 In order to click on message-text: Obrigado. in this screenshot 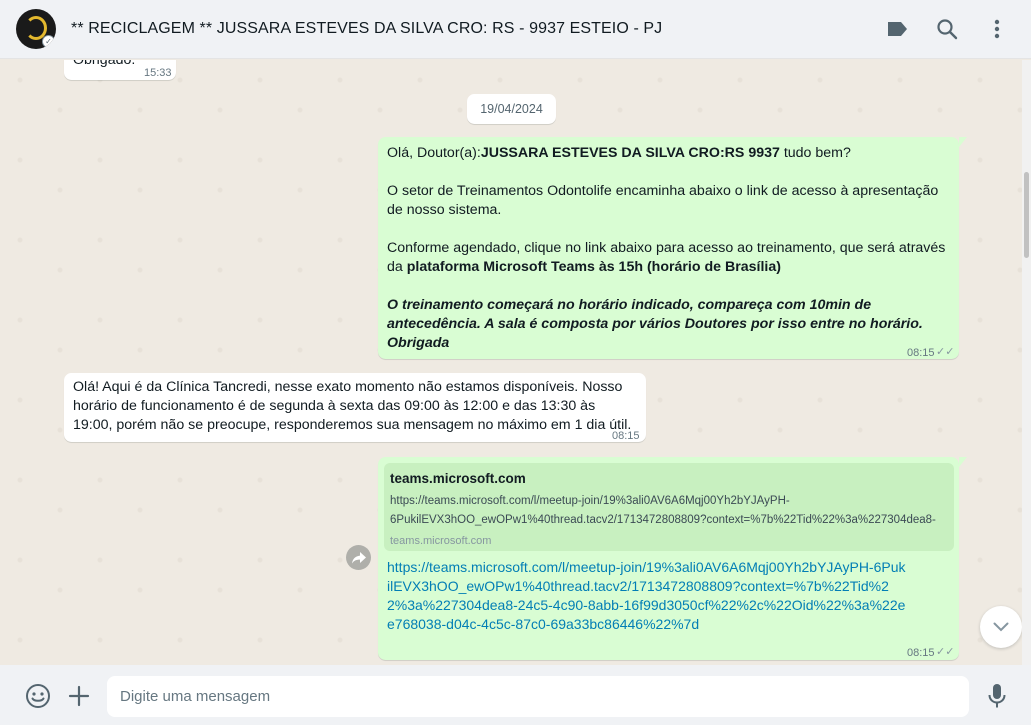, I will do `click(104, 64)`.